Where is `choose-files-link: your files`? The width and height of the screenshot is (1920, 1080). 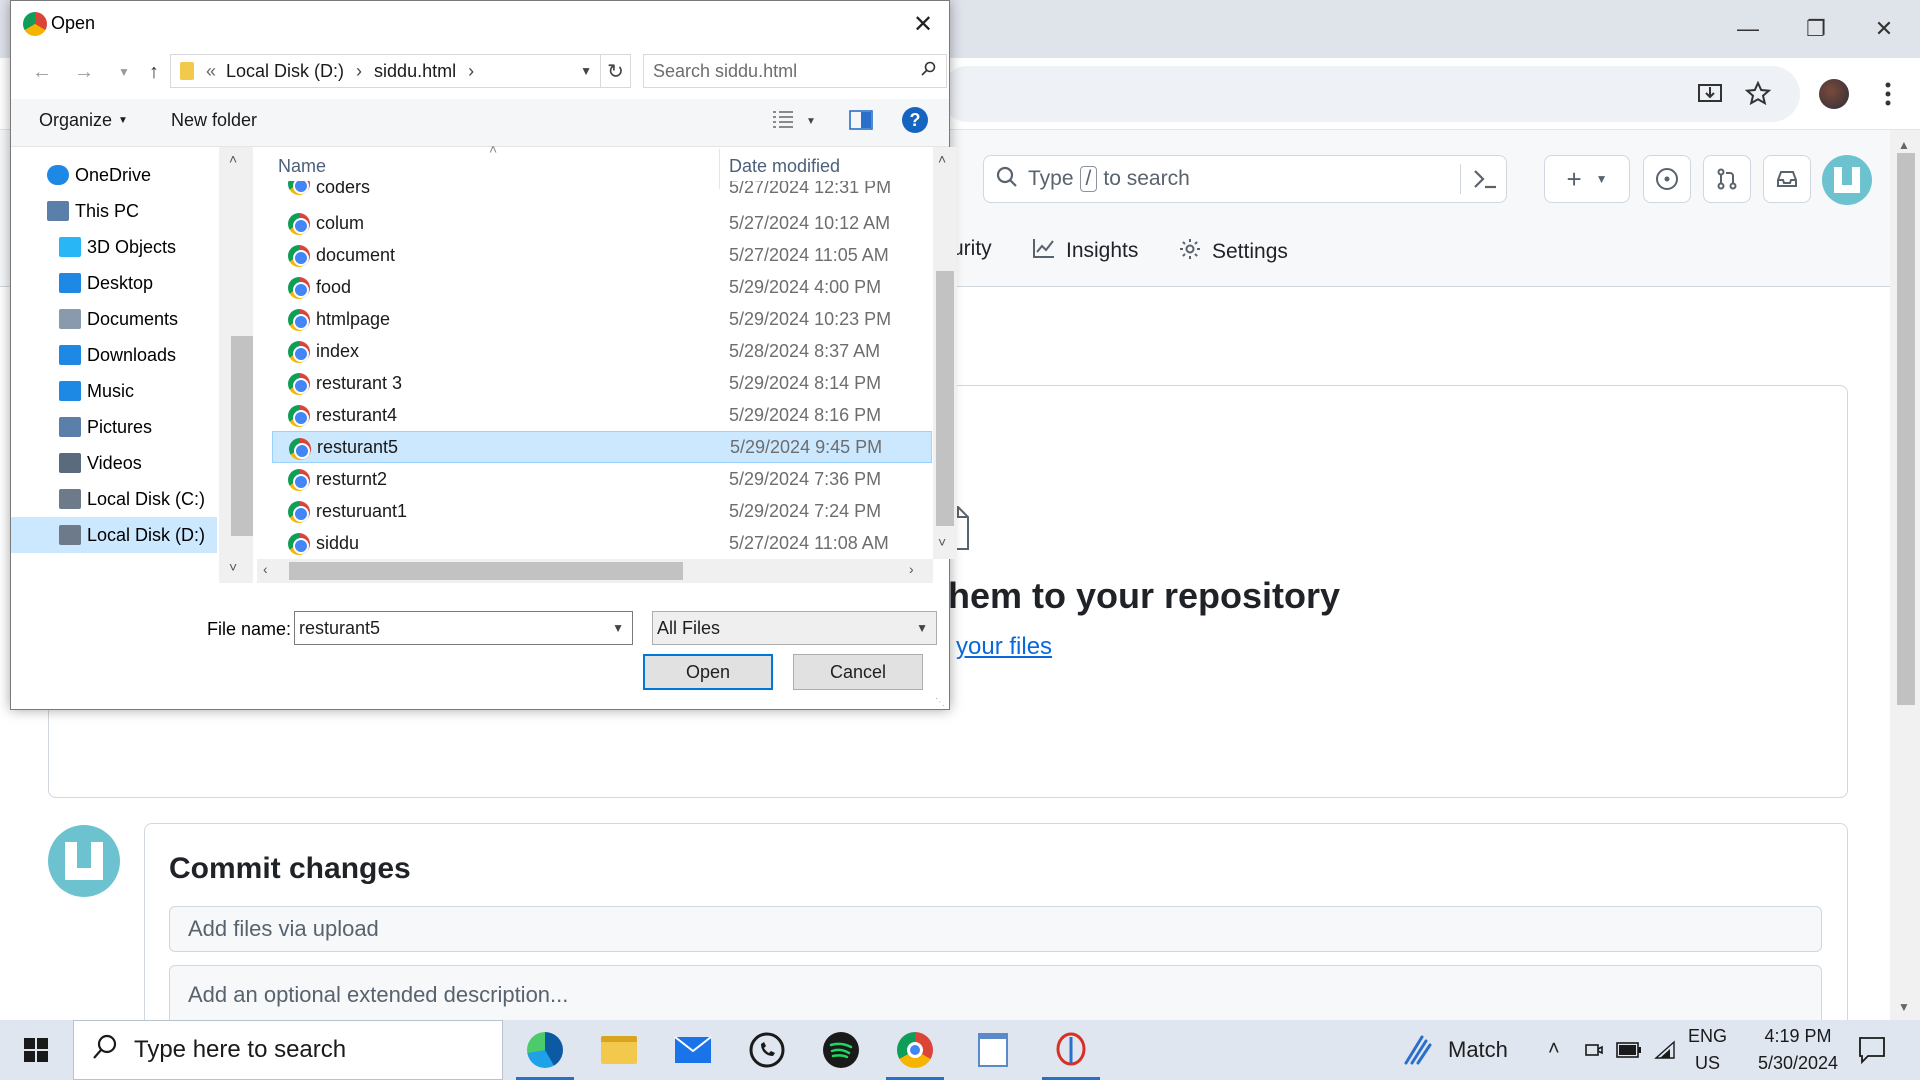
choose-files-link: your files is located at coordinates (1004, 647).